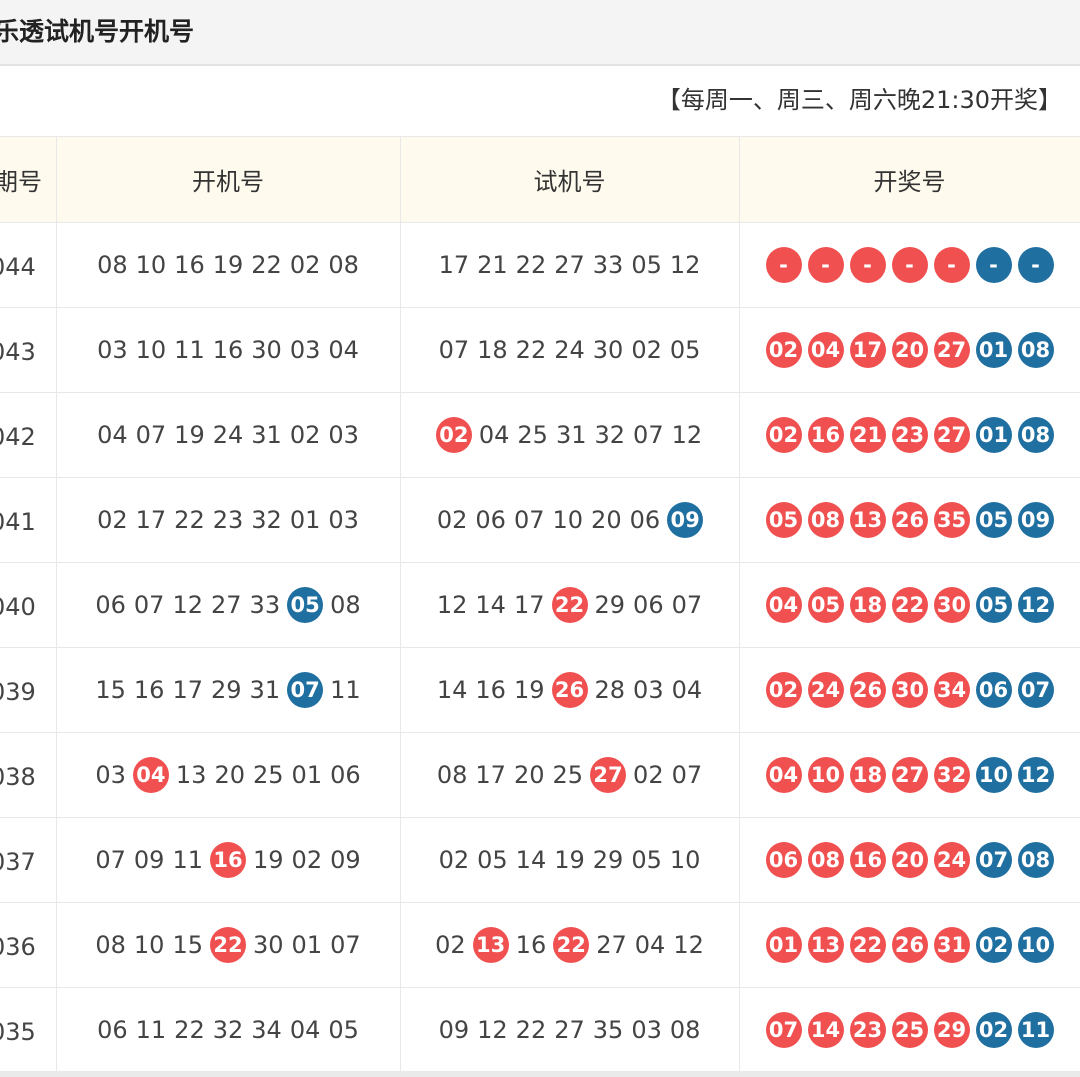 The height and width of the screenshot is (1077, 1080). What do you see at coordinates (859, 100) in the screenshot?
I see `draw-schedule-notice: 【每周一、周三、周六晚21:30开奖】` at bounding box center [859, 100].